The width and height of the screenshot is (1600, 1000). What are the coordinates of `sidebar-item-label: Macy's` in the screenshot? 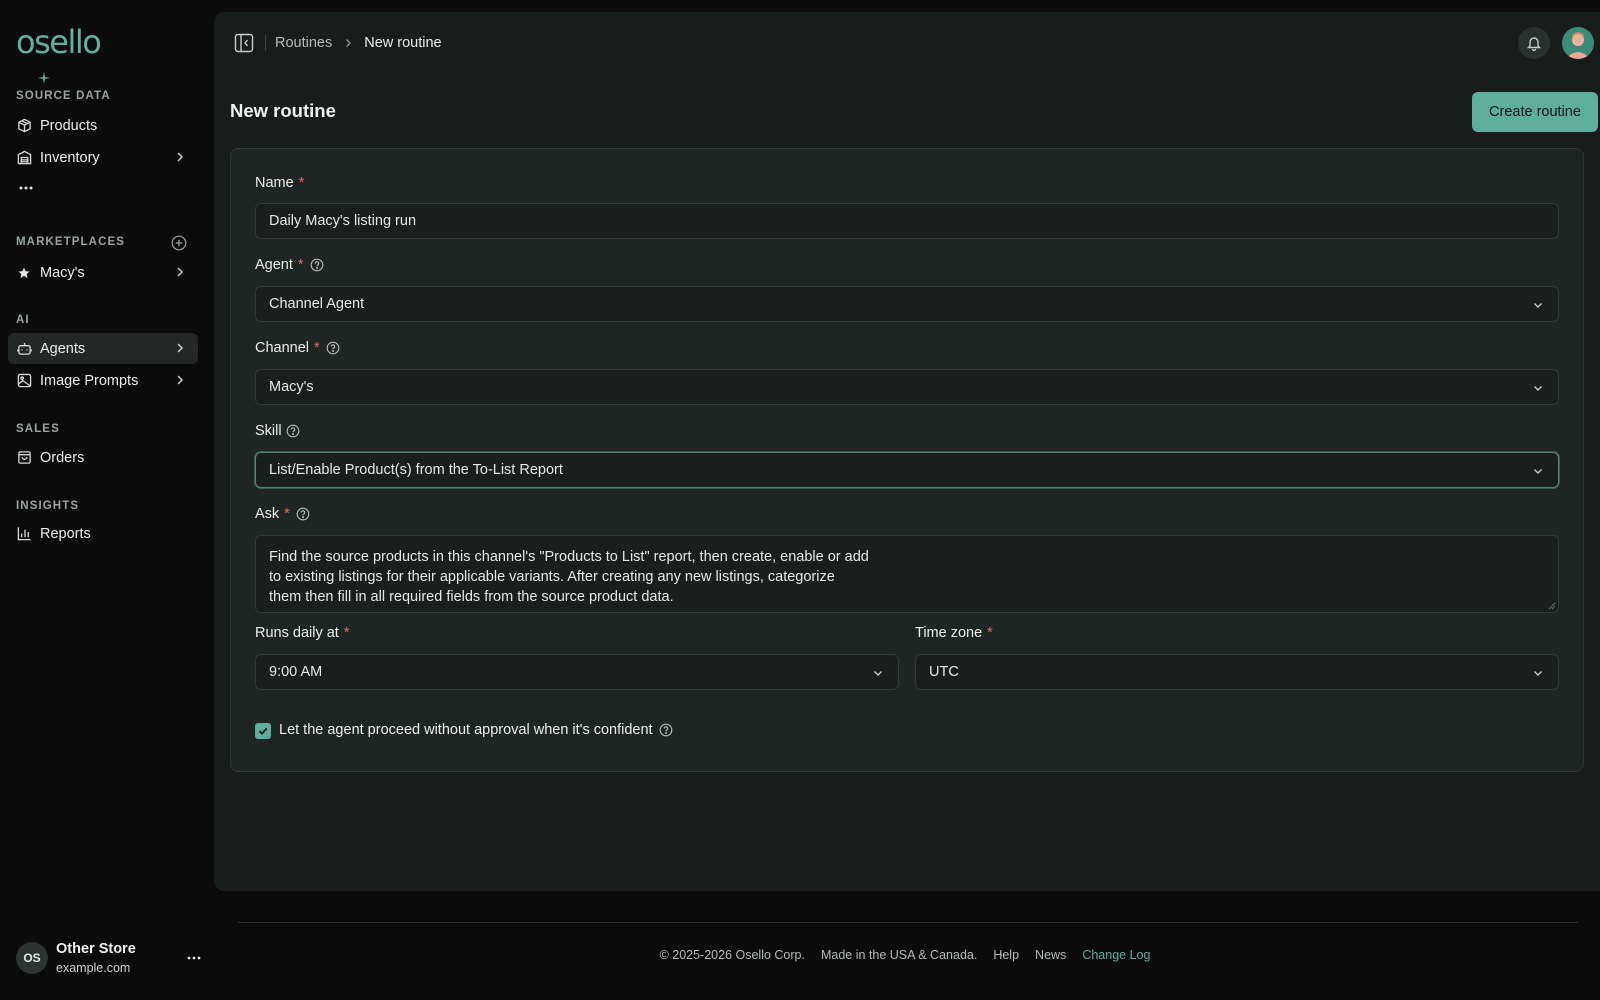 It's located at (62, 272).